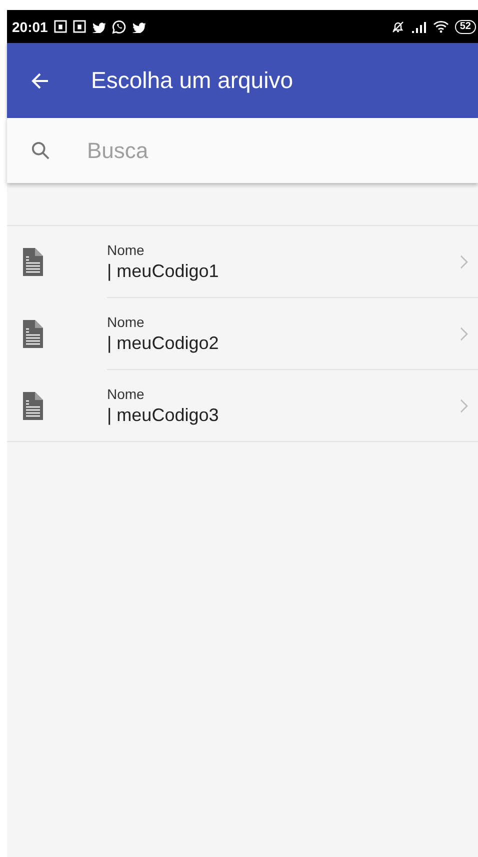 The image size is (478, 857). I want to click on file-item: Nome | meuCodigo3, so click(242, 406).